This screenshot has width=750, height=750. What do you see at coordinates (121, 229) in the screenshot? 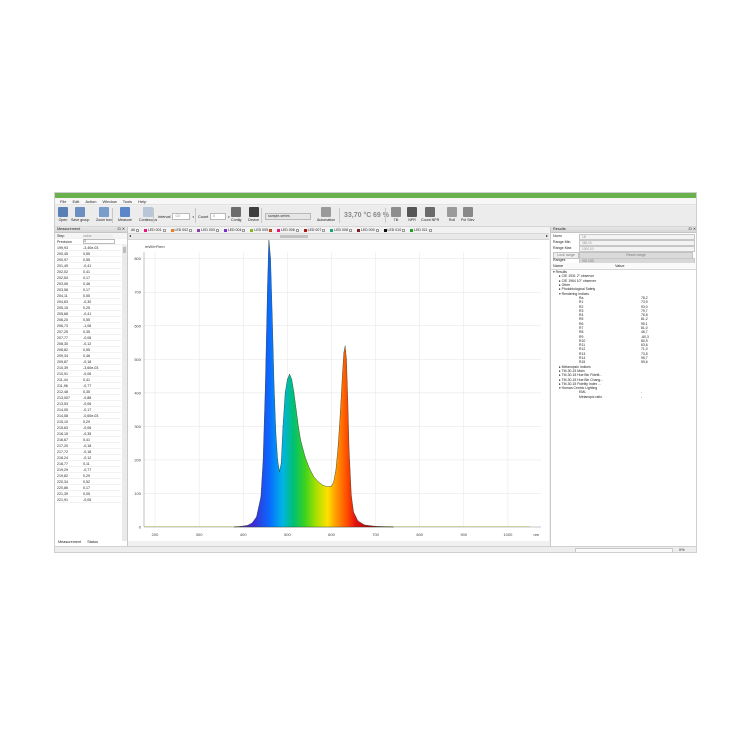
I see `panel-close-icon: ⊡ ✕` at bounding box center [121, 229].